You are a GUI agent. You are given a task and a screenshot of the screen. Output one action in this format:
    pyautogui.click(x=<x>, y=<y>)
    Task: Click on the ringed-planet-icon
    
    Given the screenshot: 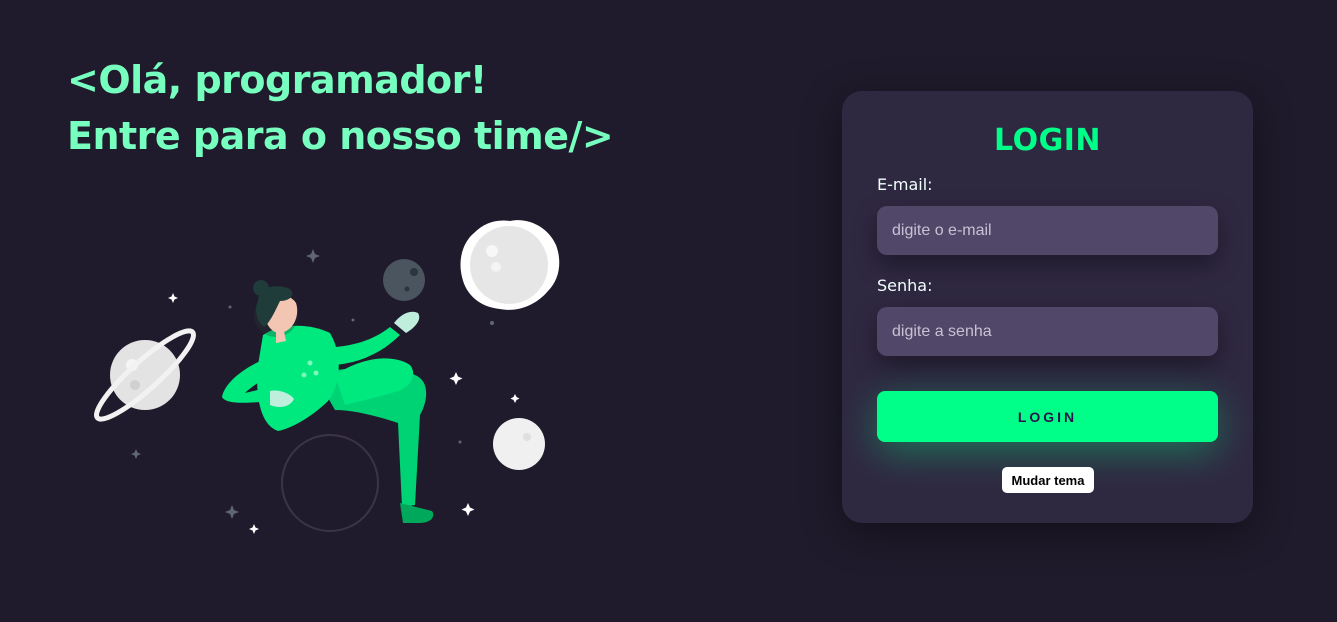 What is the action you would take?
    pyautogui.click(x=145, y=375)
    